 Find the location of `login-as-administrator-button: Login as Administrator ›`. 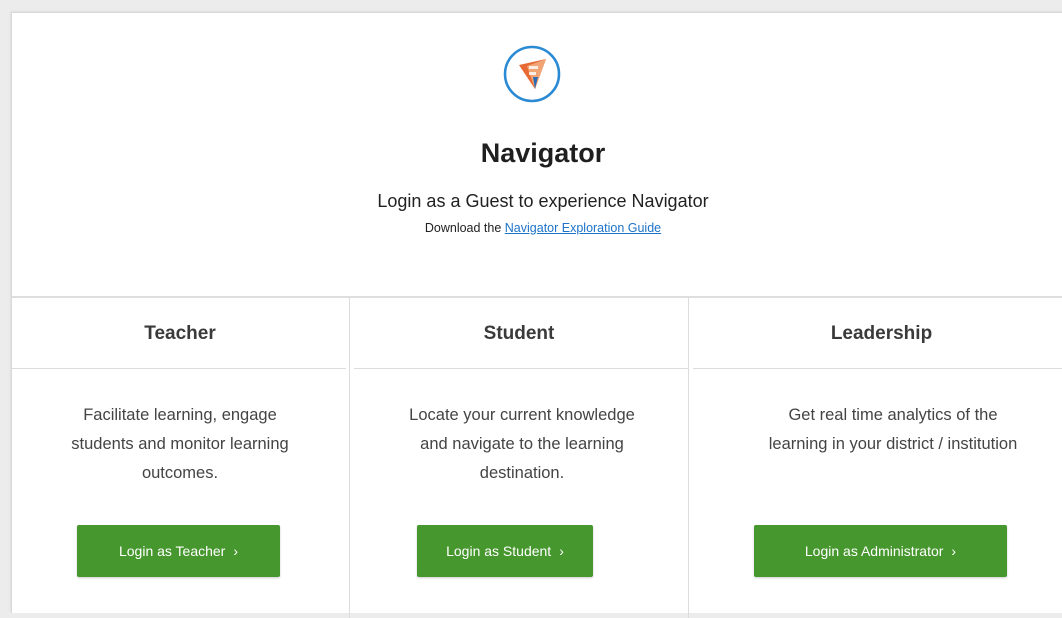

login-as-administrator-button: Login as Administrator › is located at coordinates (880, 551).